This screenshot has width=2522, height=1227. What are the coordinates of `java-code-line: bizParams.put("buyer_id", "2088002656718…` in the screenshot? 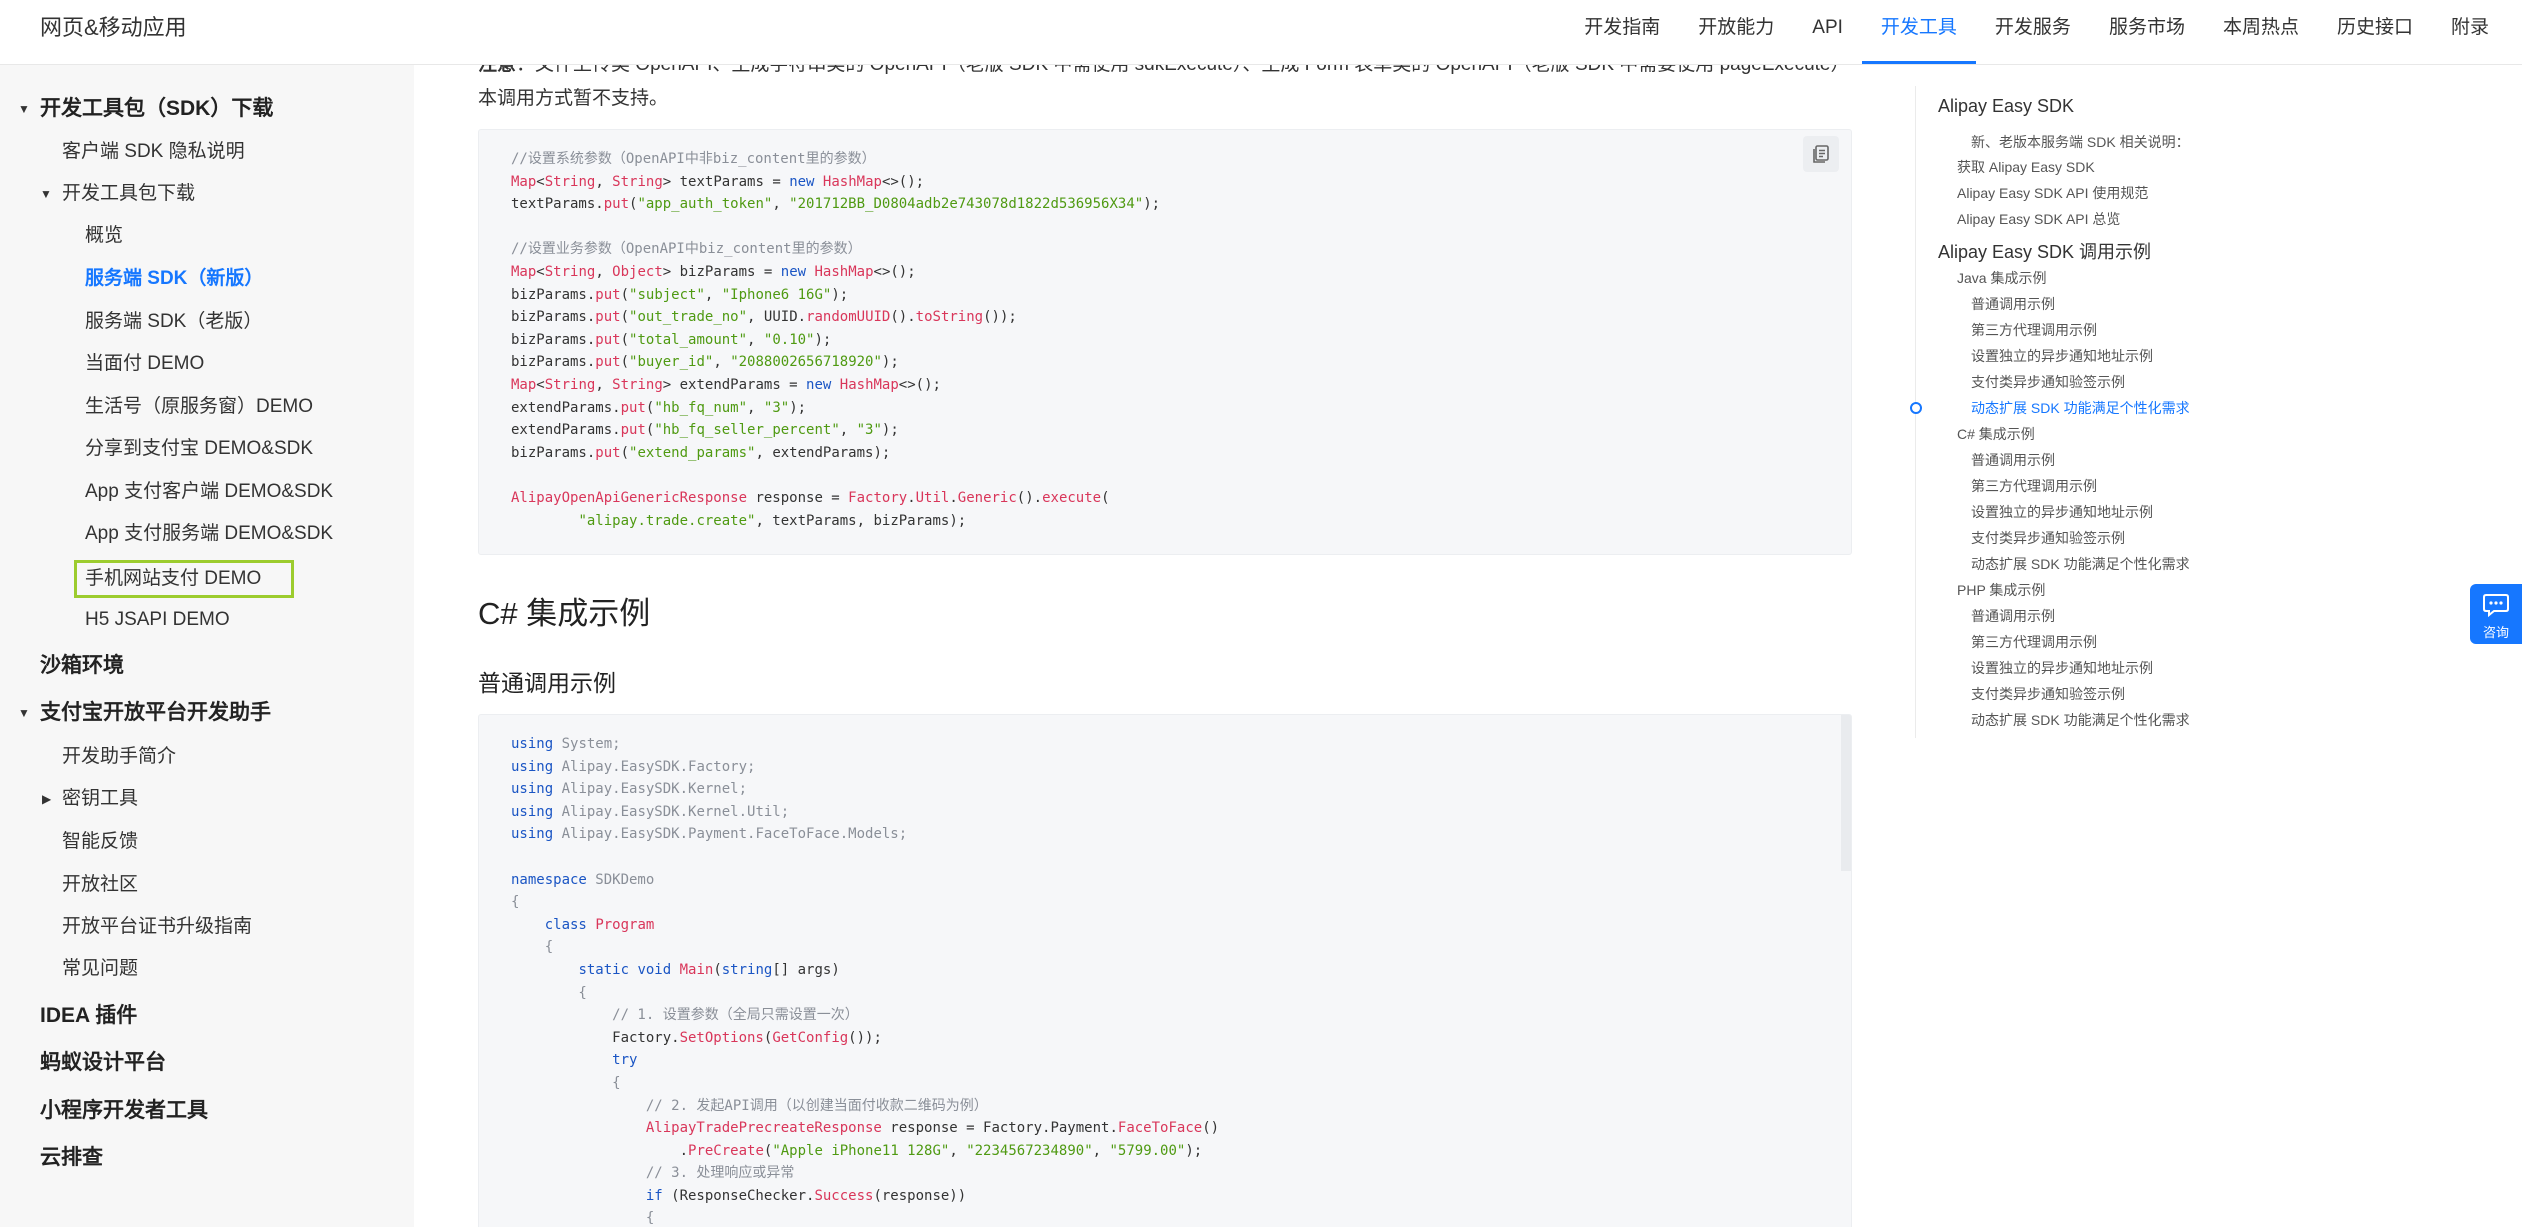 It's located at (705, 362).